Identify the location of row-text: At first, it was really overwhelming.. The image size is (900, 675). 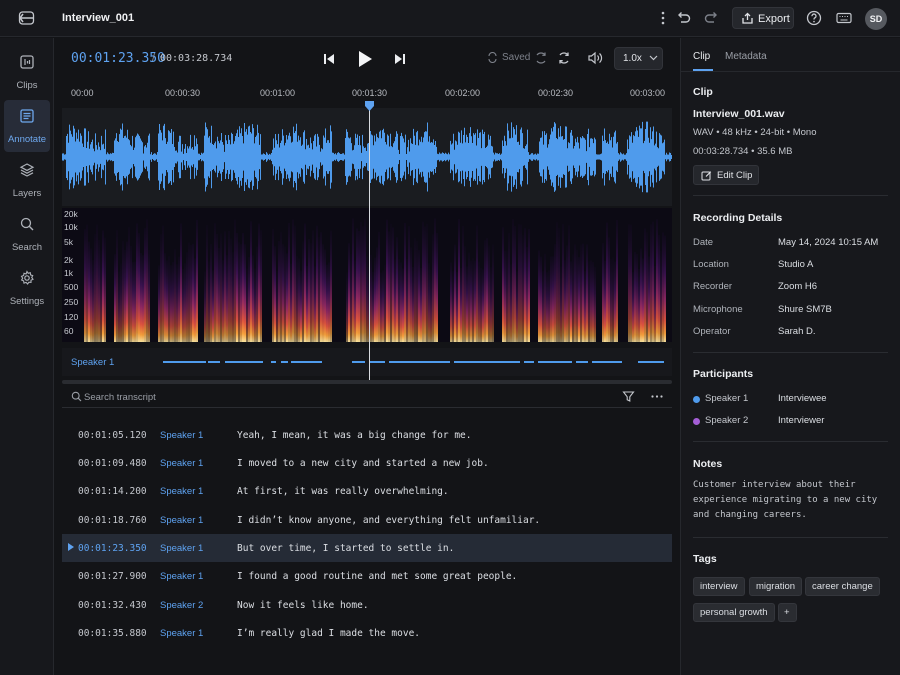
(343, 491).